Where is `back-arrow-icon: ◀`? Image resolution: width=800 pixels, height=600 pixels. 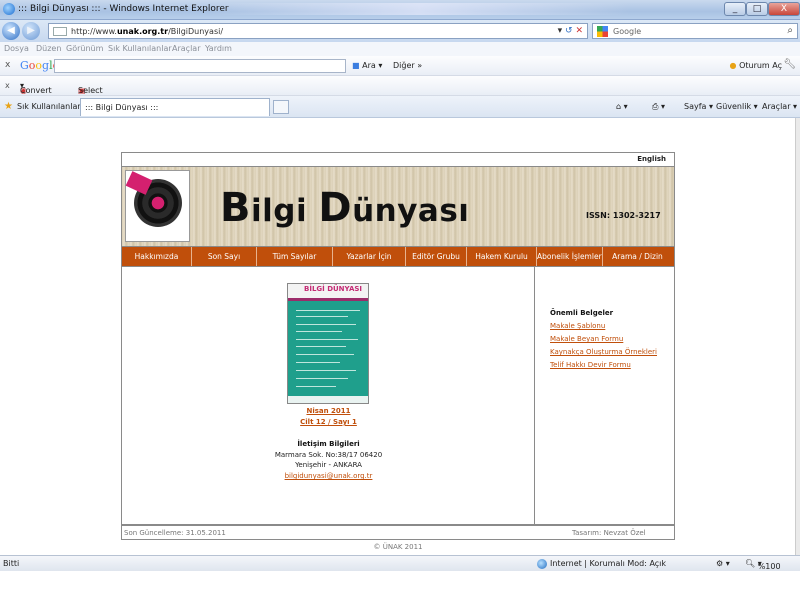
back-arrow-icon: ◀ is located at coordinates (11, 31).